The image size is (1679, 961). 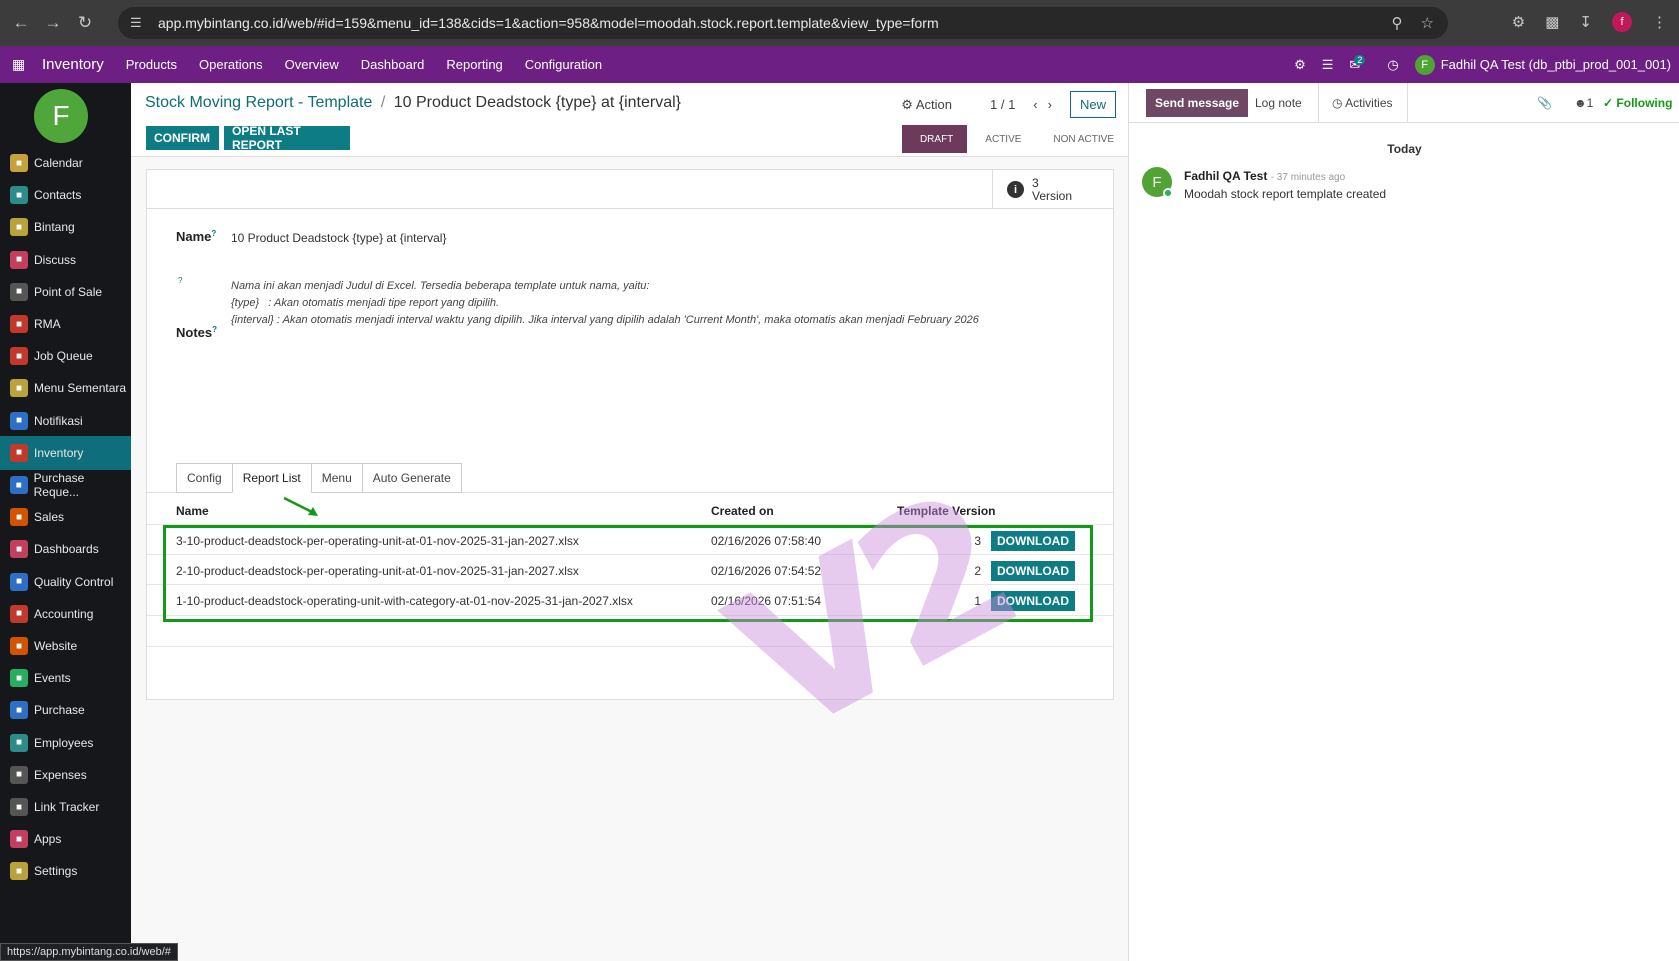 I want to click on sidebar-item-quality-control: ■ Quality Control, so click(x=65, y=582).